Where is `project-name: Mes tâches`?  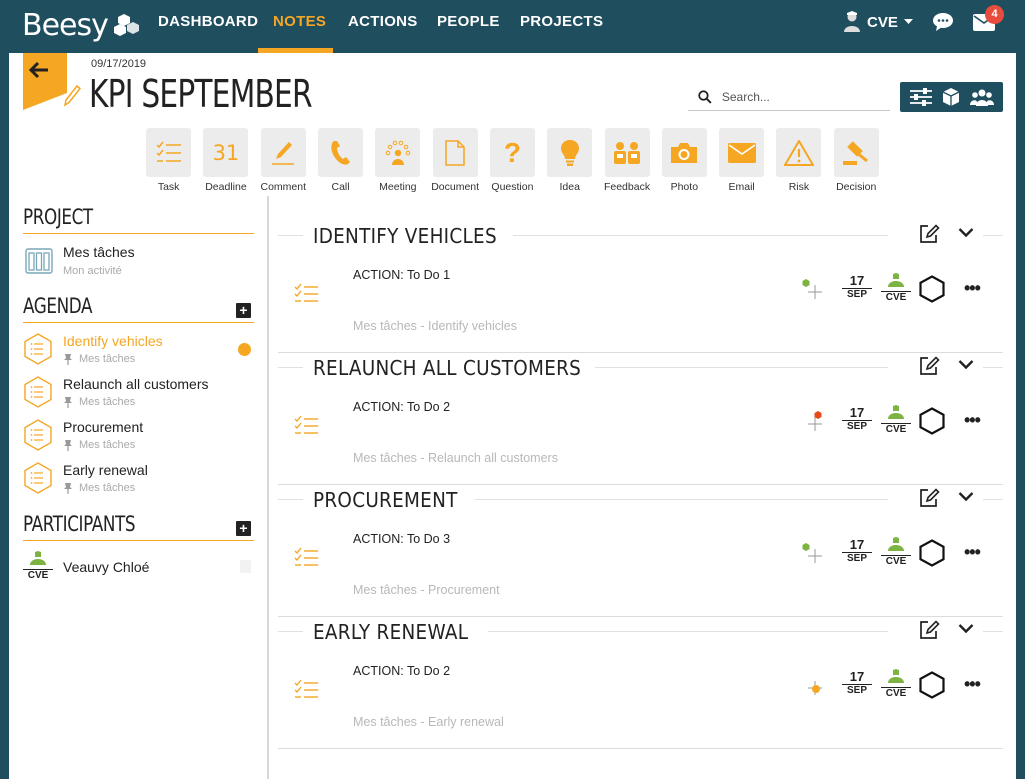
project-name: Mes tâches is located at coordinates (99, 252).